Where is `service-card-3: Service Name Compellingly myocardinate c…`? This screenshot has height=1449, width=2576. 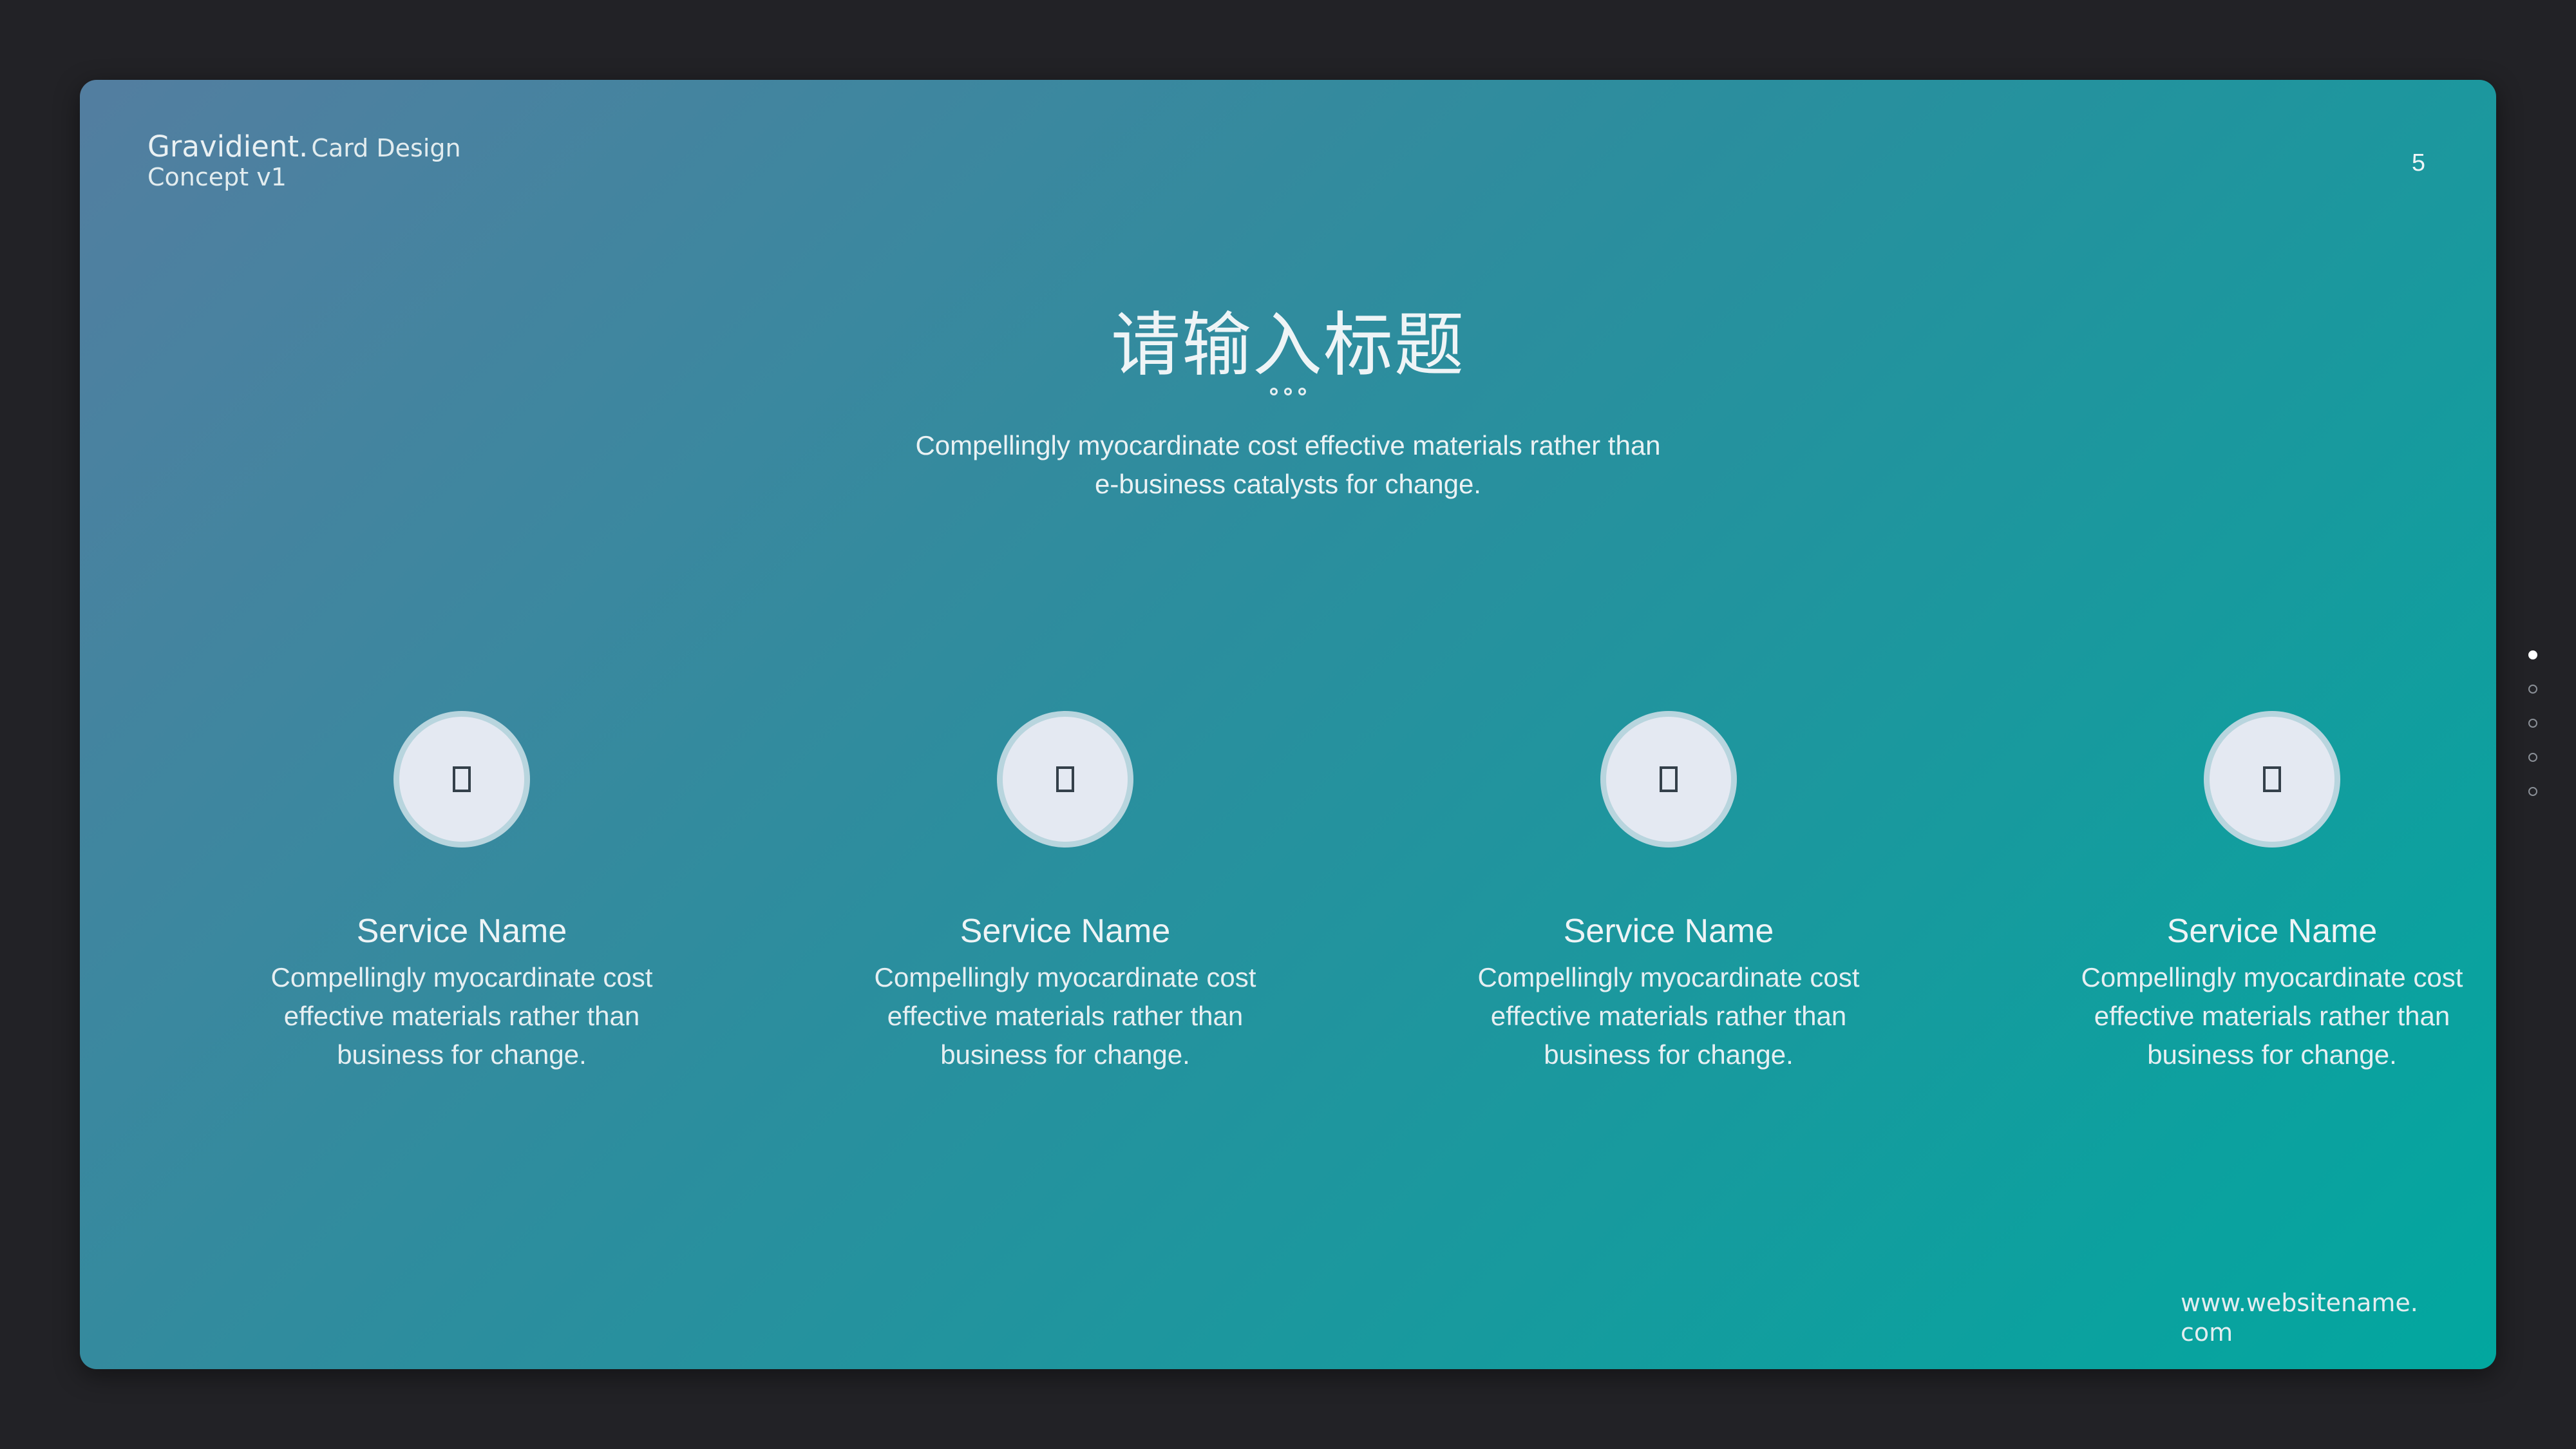 service-card-3: Service Name Compellingly myocardinate c… is located at coordinates (1669, 892).